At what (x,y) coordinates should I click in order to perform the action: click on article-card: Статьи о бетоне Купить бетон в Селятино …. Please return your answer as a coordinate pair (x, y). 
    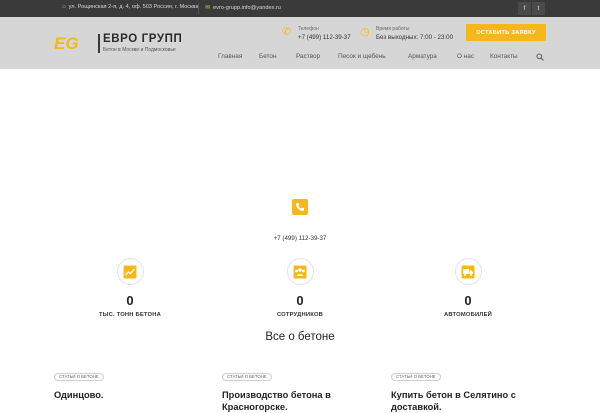
    Looking at the image, I should click on (466, 389).